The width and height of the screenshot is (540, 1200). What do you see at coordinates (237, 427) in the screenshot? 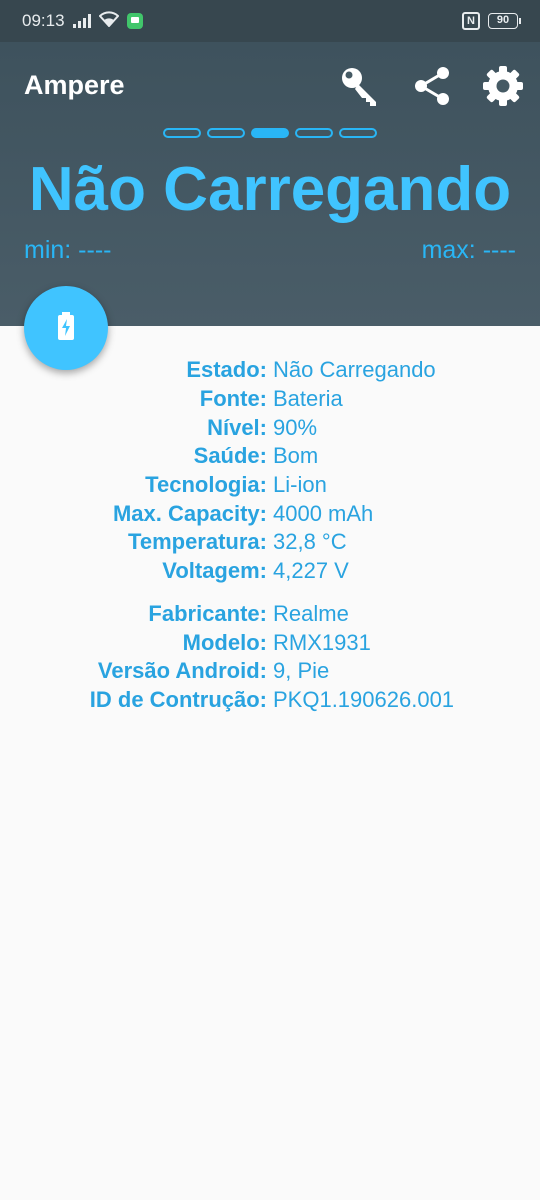
I see `info-label: Nível:` at bounding box center [237, 427].